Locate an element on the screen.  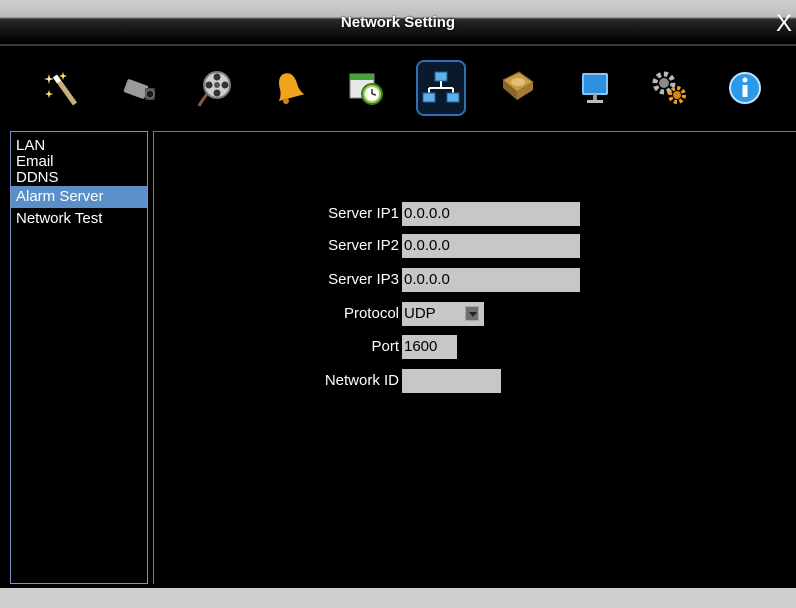
info-icon is located at coordinates (745, 88).